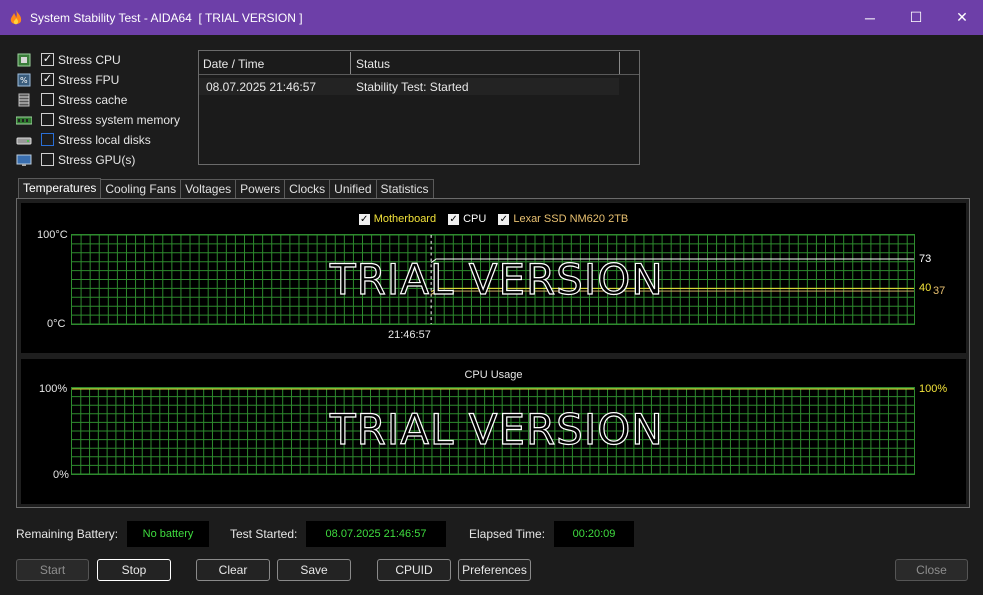 Image resolution: width=983 pixels, height=595 pixels. I want to click on aida64-flame-icon, so click(16, 17).